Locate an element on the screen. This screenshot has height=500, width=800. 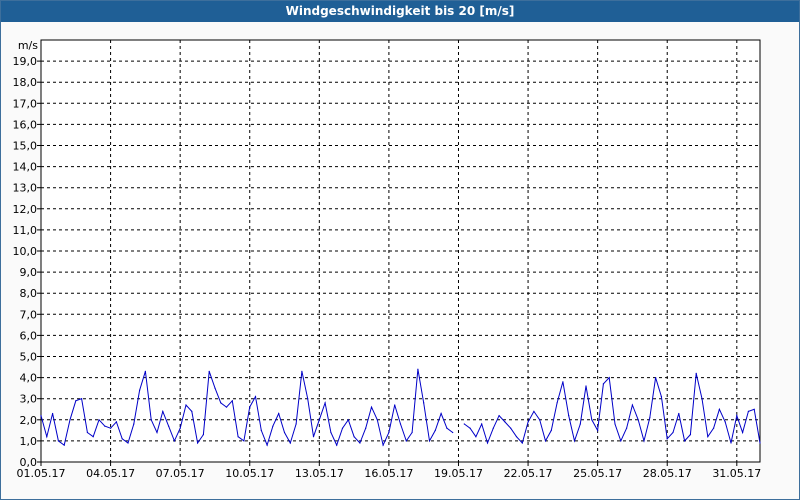
x-tick-label: 13.05.17 is located at coordinates (319, 473).